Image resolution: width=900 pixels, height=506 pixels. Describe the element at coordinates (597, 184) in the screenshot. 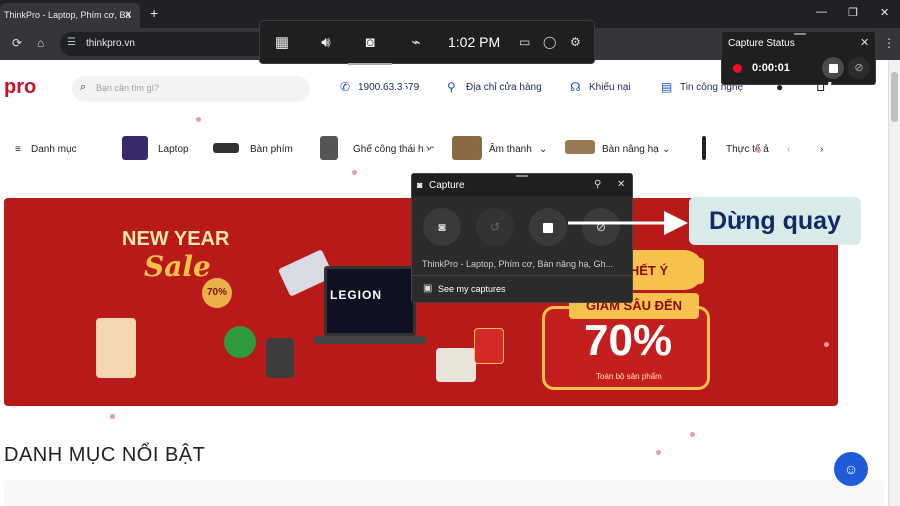

I see `pin-icon: ⚲` at that location.